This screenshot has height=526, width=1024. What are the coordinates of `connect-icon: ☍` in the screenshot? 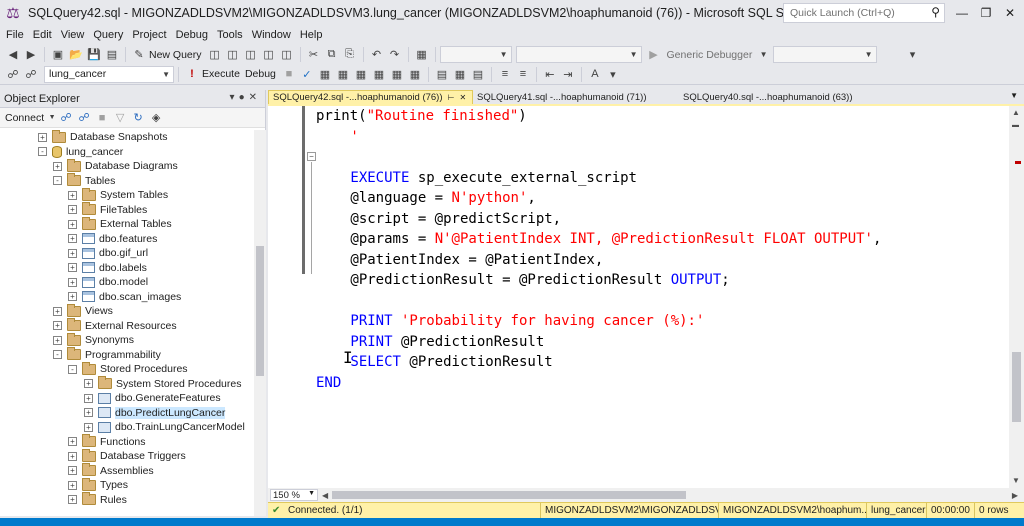 It's located at (13, 74).